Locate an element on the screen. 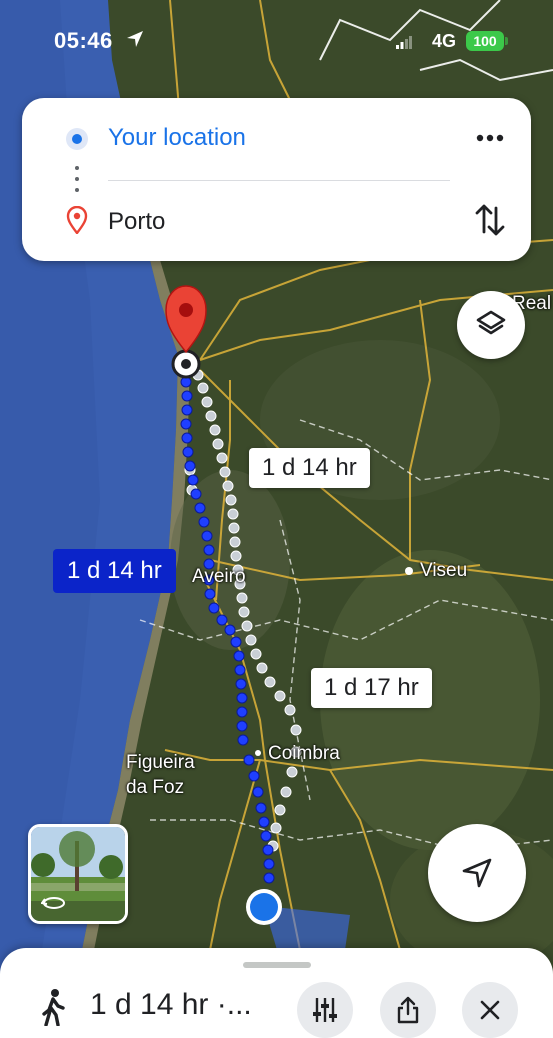 The width and height of the screenshot is (553, 1038). swap-vertical-icon is located at coordinates (490, 220).